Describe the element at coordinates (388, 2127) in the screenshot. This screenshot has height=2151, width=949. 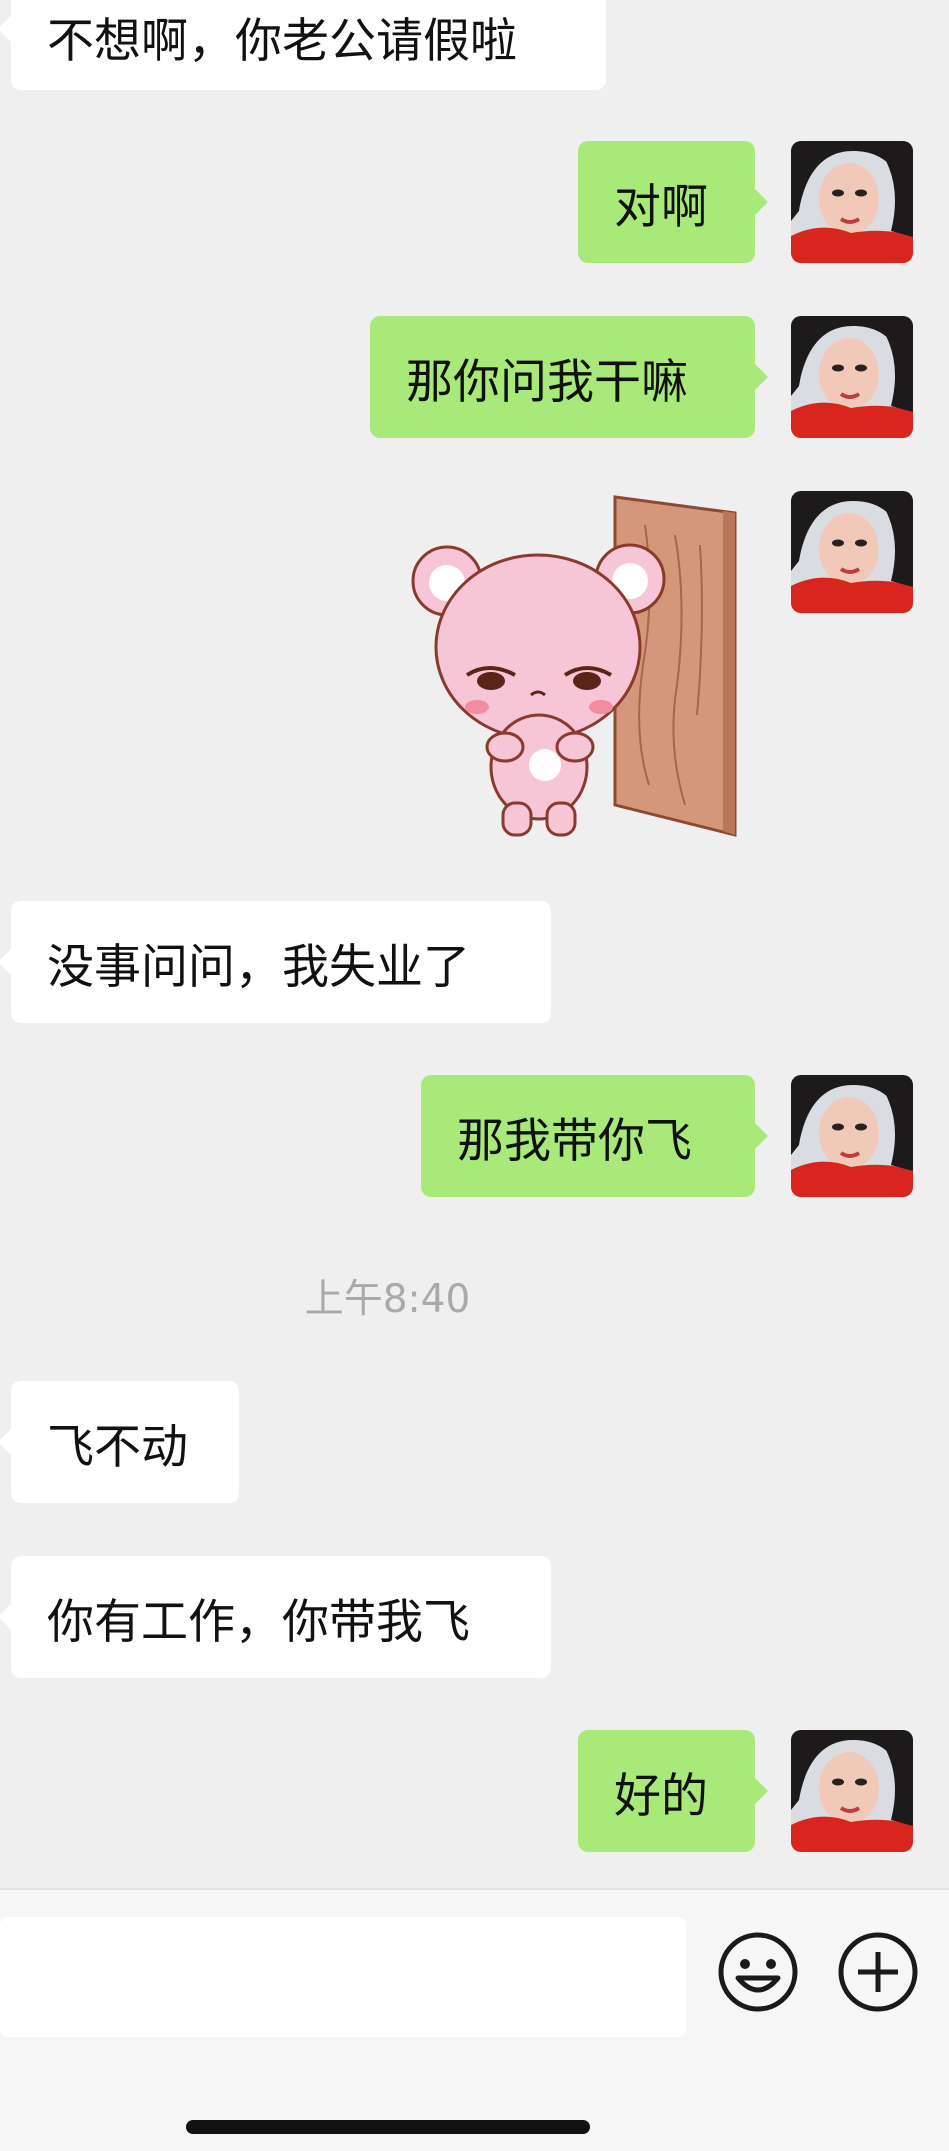
I see `home-indicator` at that location.